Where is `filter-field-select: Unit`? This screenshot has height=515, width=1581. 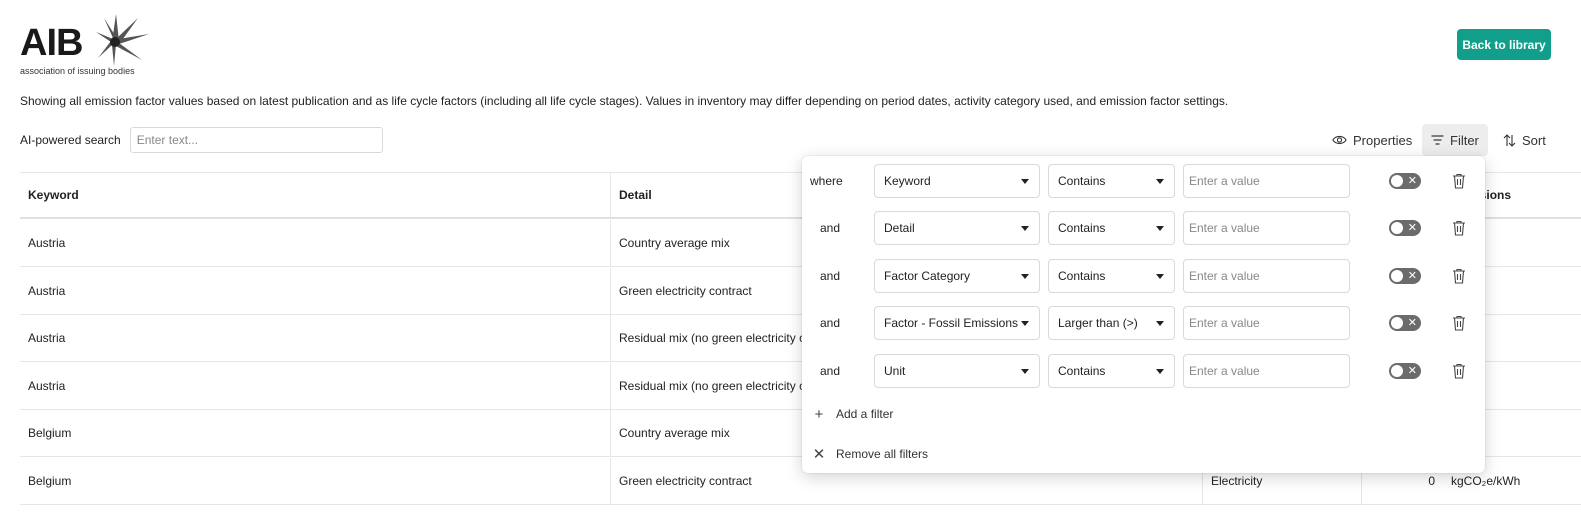
filter-field-select: Unit is located at coordinates (957, 371).